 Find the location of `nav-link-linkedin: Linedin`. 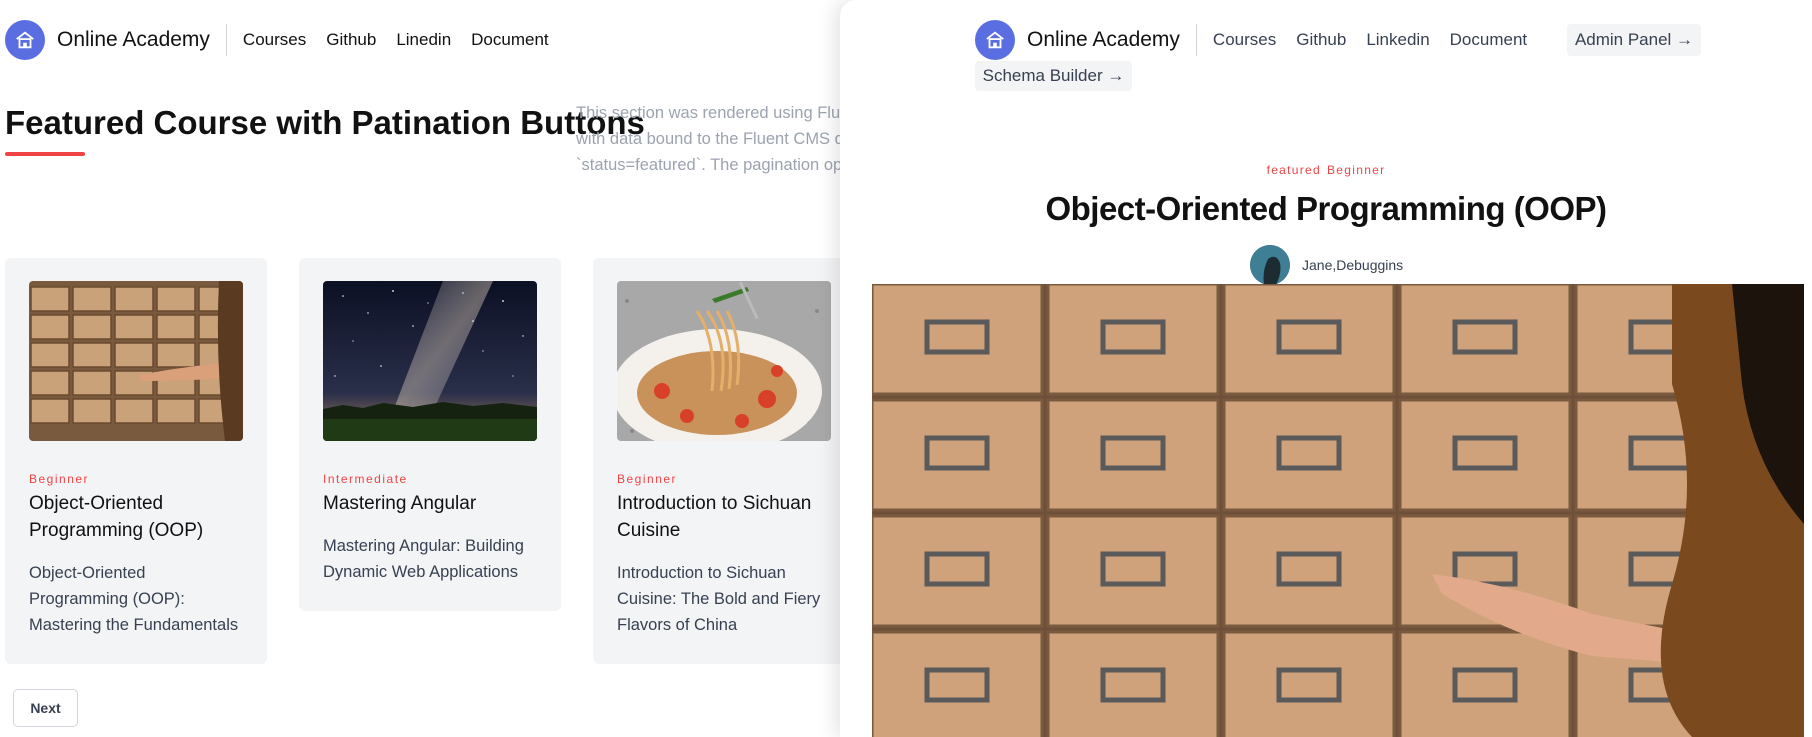

nav-link-linkedin: Linedin is located at coordinates (423, 40).